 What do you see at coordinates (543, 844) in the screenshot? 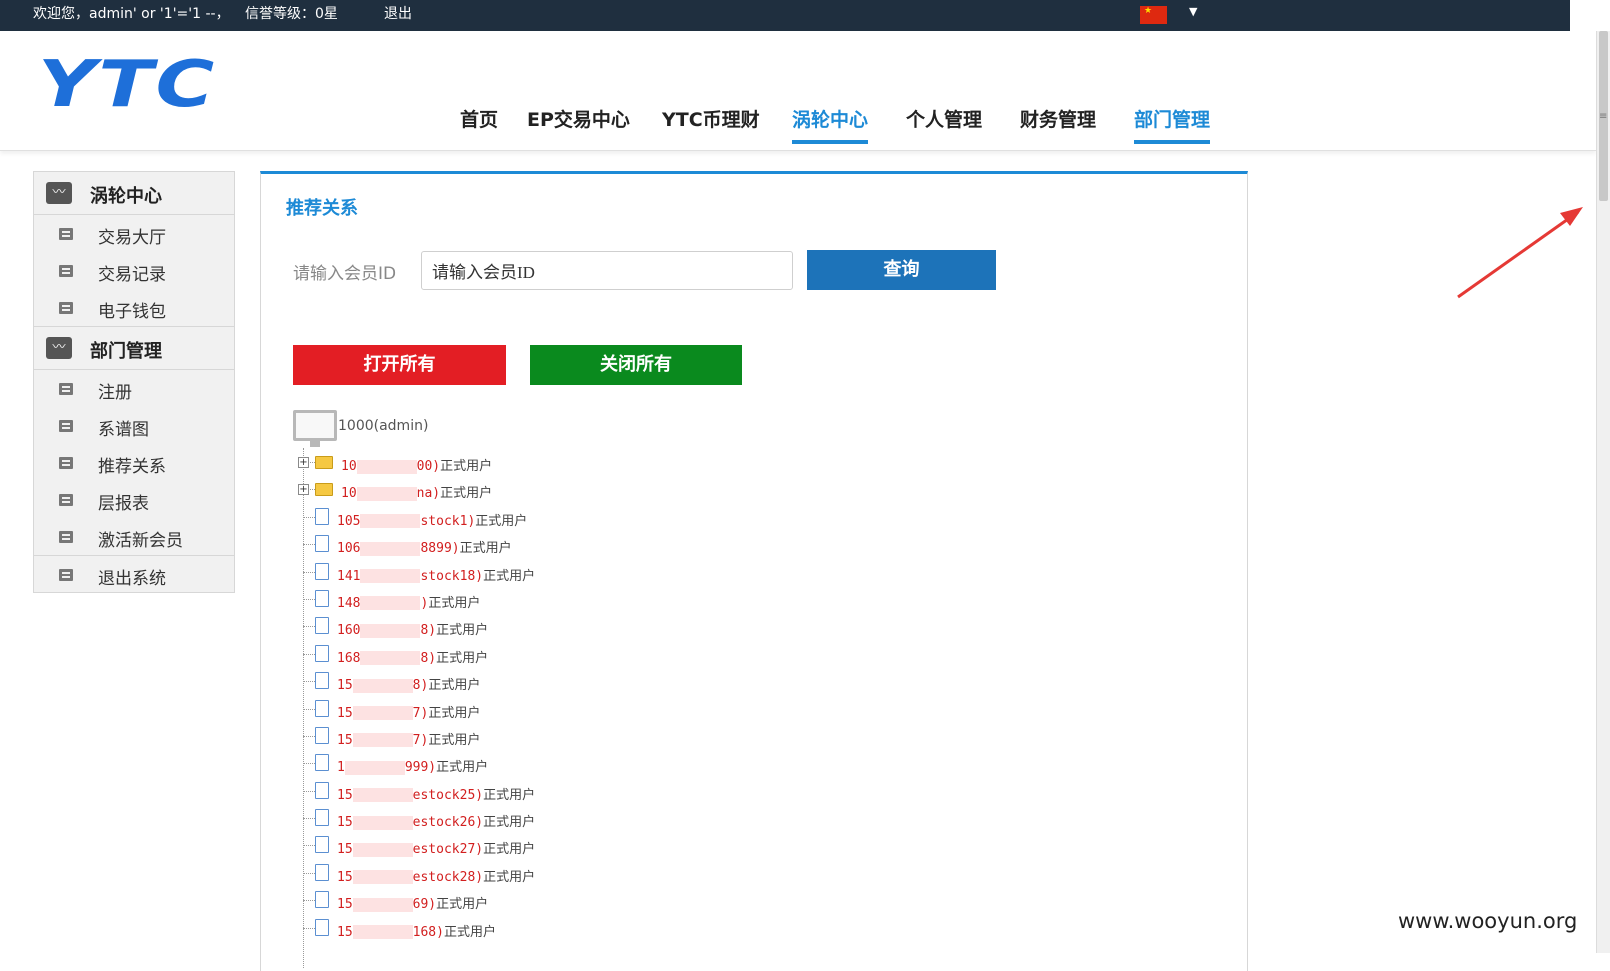
I see `tree-node: 15 estock27)正式用户` at bounding box center [543, 844].